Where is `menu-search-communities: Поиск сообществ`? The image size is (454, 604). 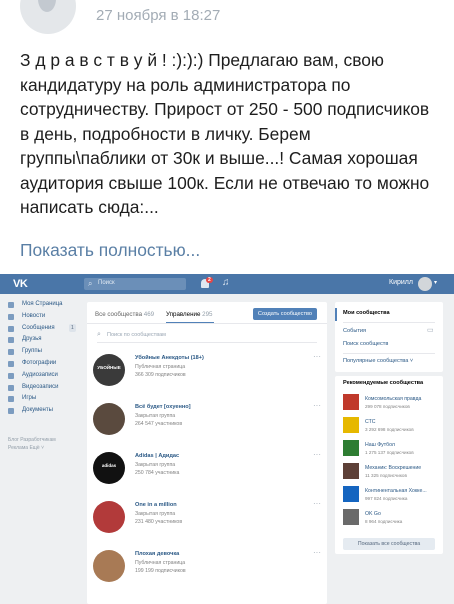 menu-search-communities: Поиск сообществ is located at coordinates (365, 344).